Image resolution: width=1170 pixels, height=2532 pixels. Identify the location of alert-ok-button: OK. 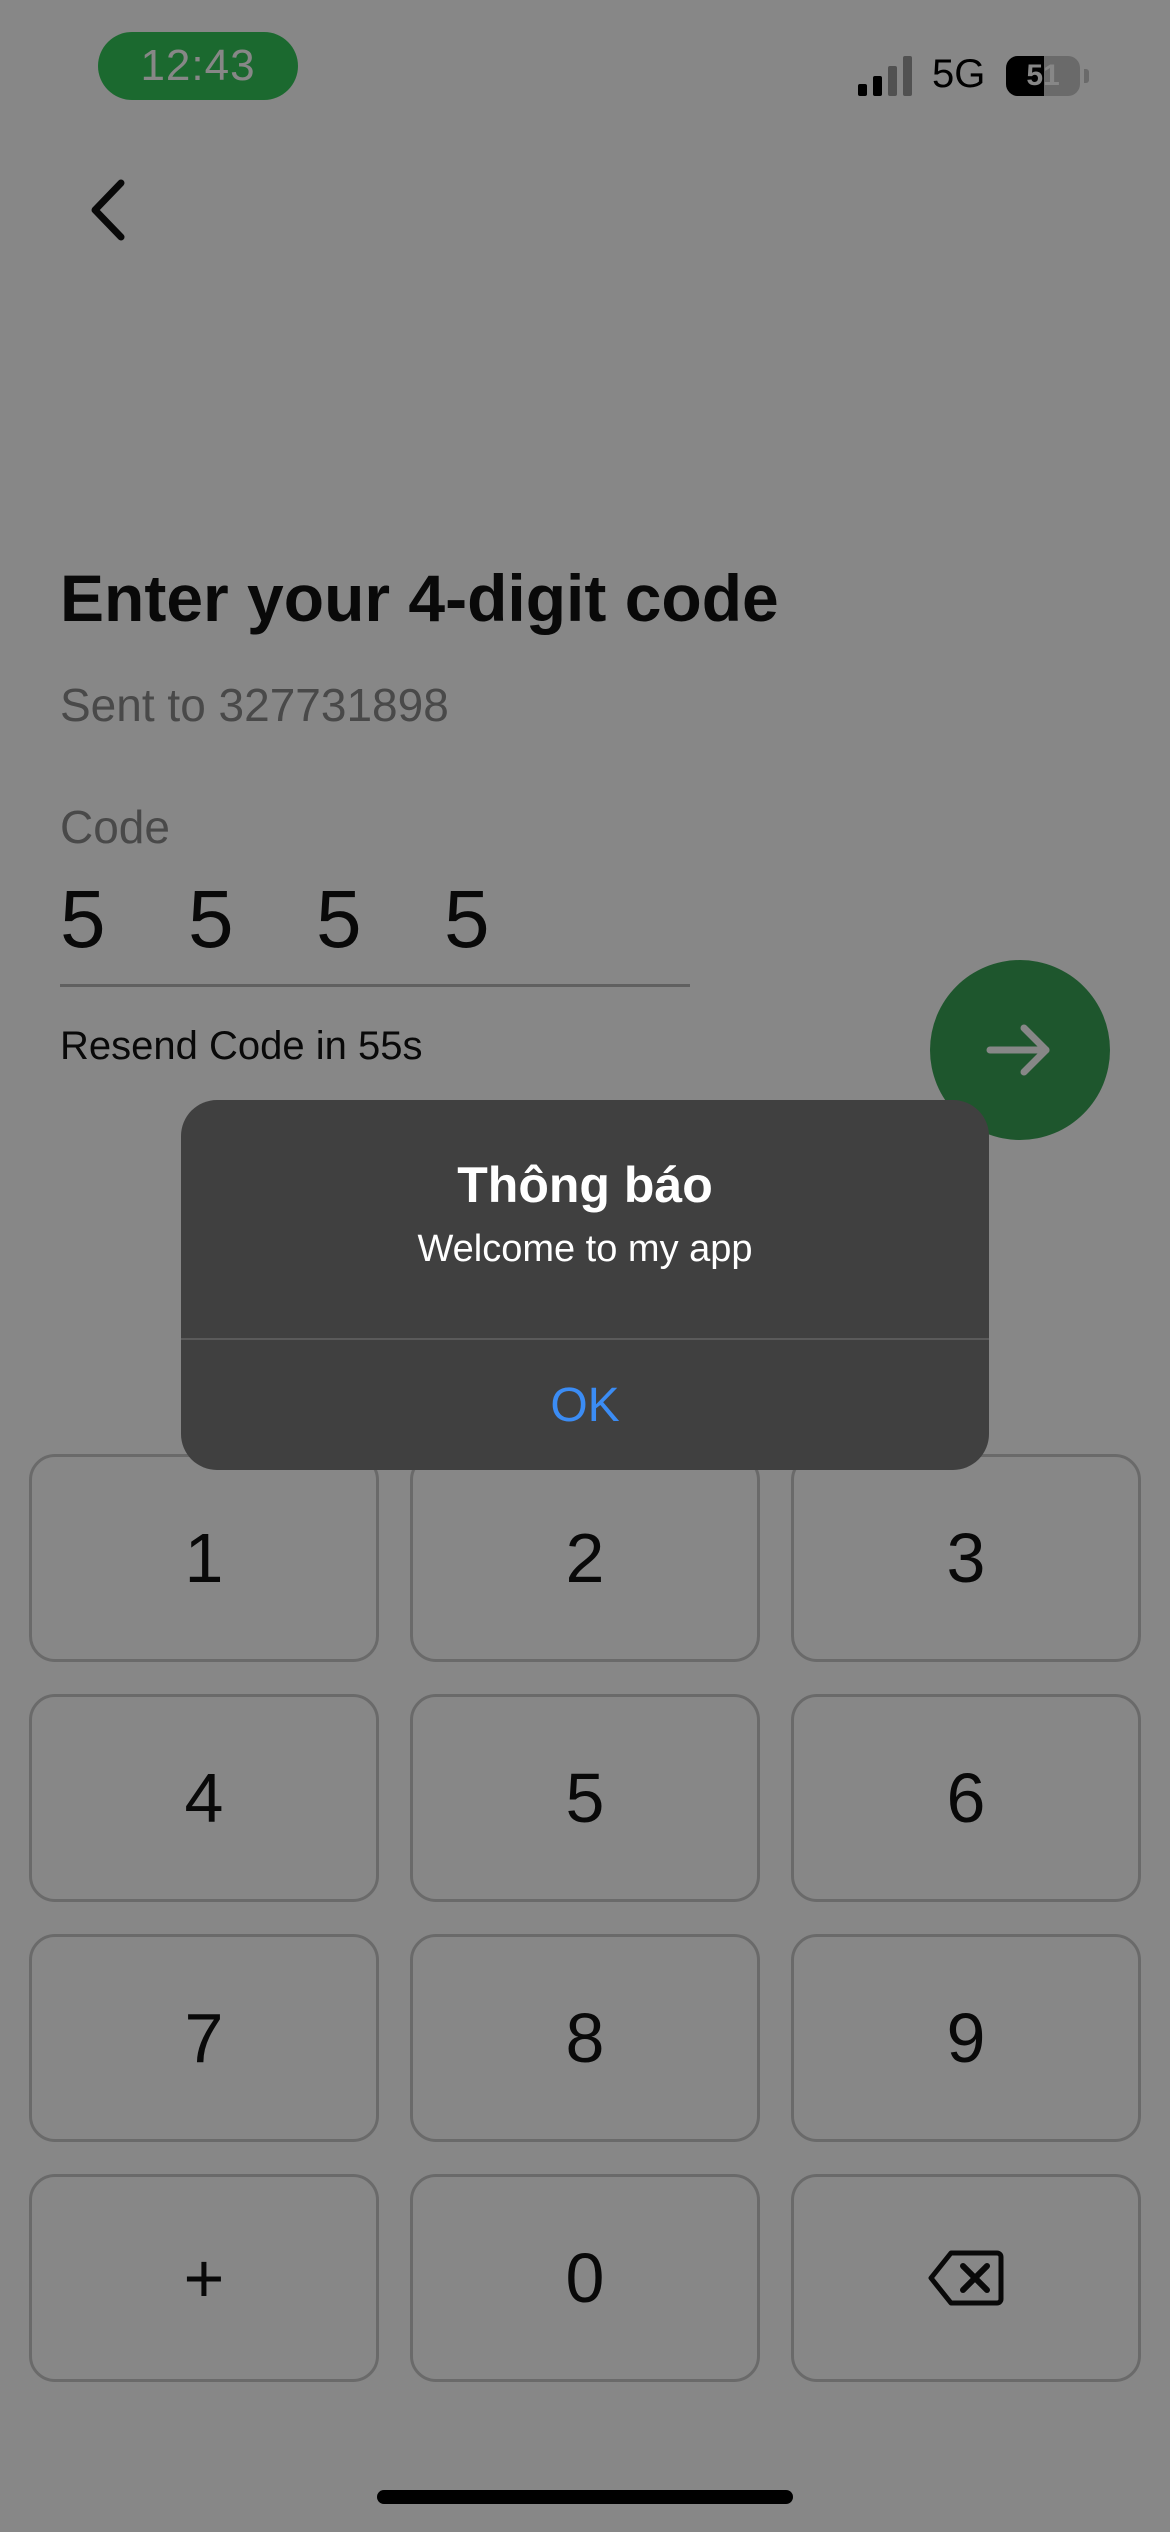
(585, 1405).